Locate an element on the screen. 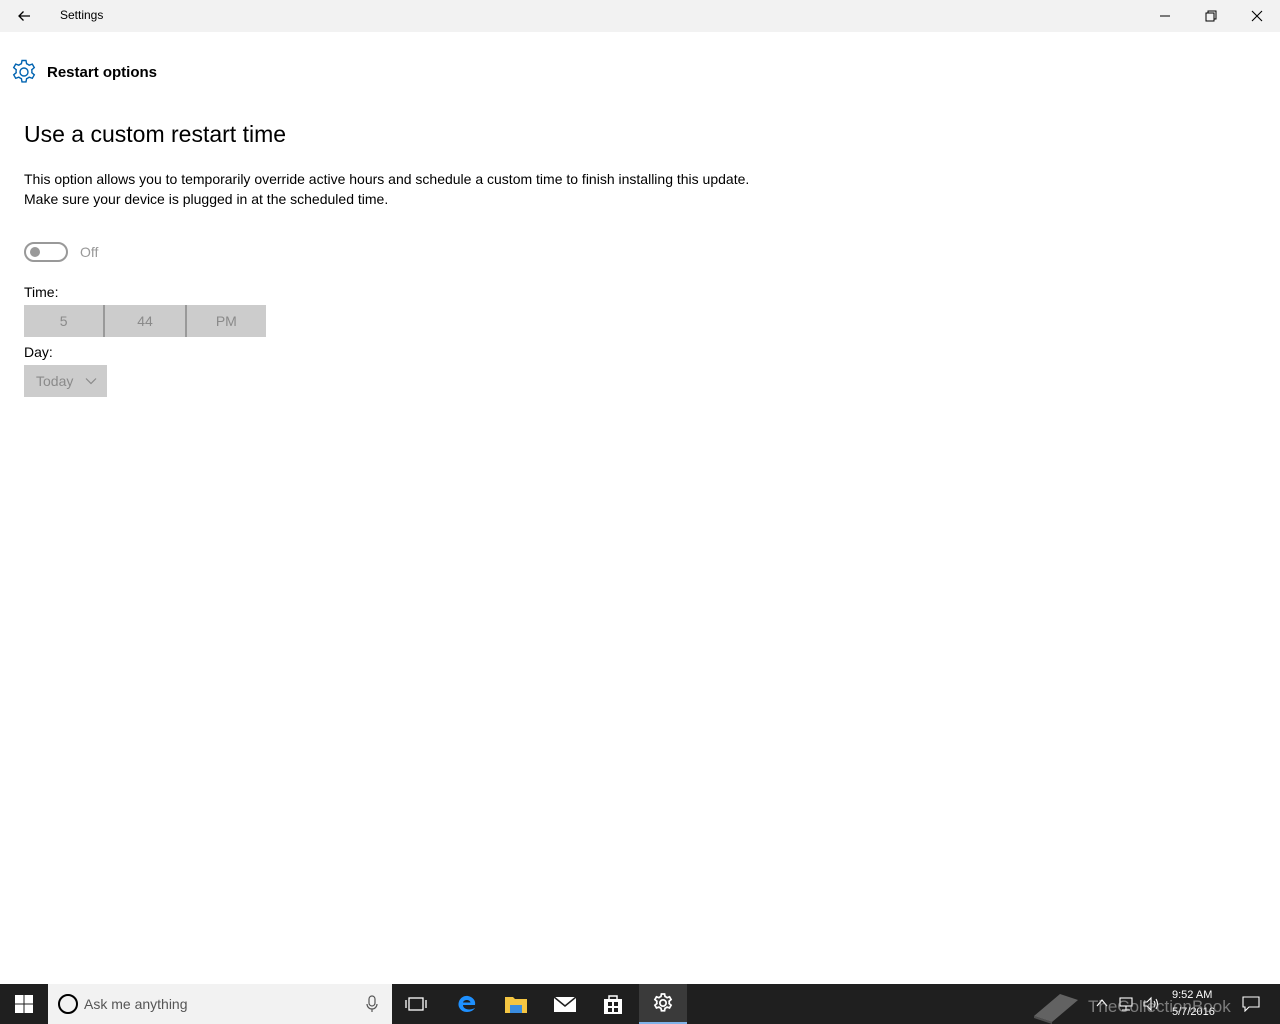  start-button is located at coordinates (24, 1004).